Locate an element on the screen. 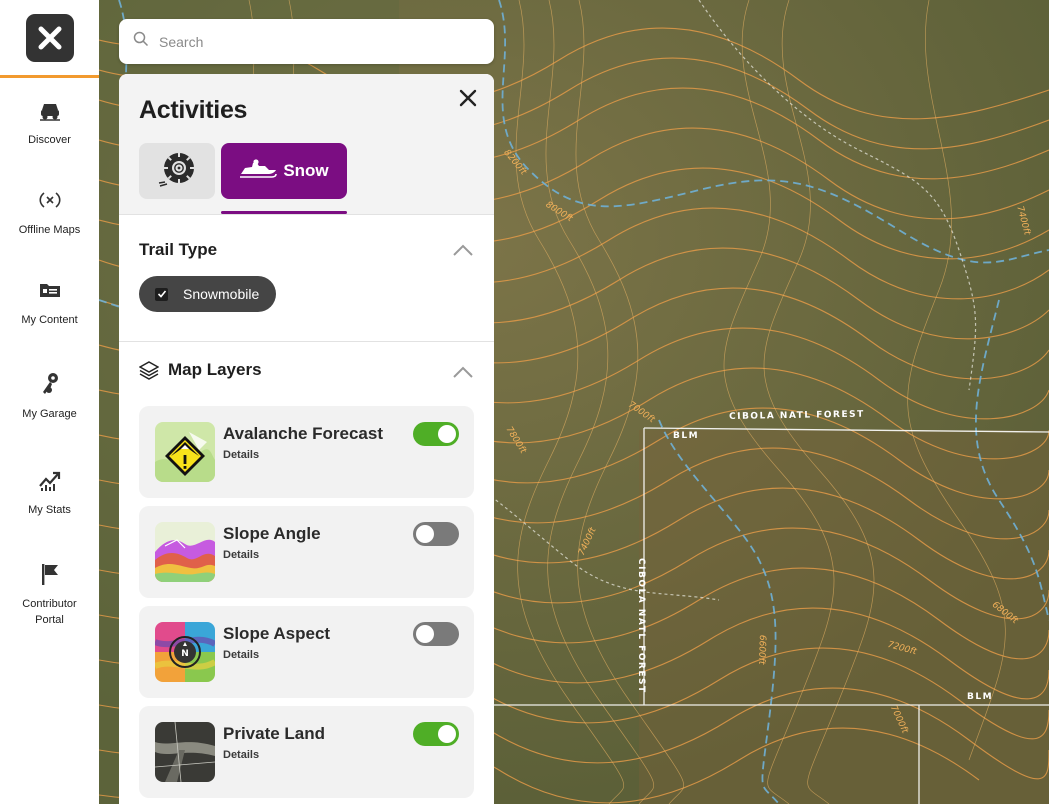  checkbox-checked-icon is located at coordinates (161, 294).